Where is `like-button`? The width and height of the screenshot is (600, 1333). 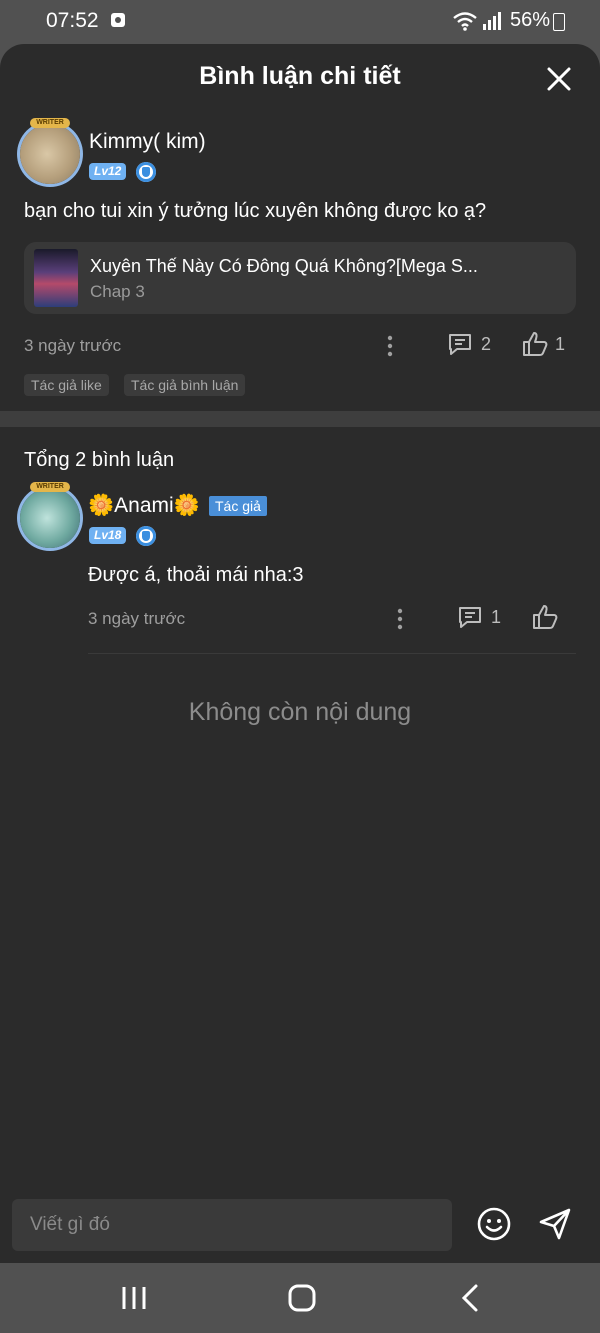 like-button is located at coordinates (546, 618).